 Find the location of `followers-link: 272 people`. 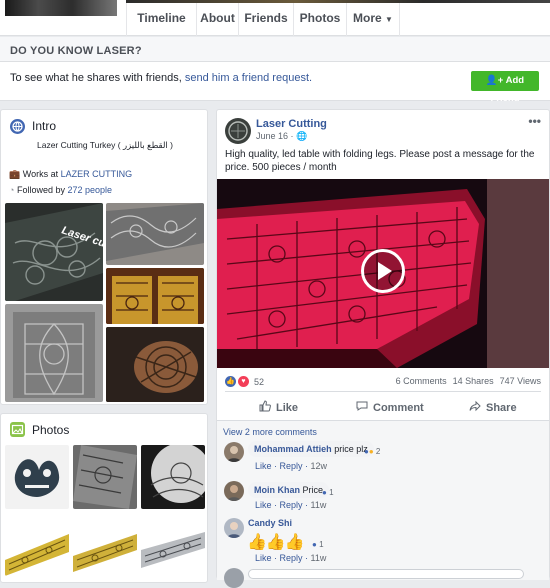

followers-link: 272 people is located at coordinates (90, 190).